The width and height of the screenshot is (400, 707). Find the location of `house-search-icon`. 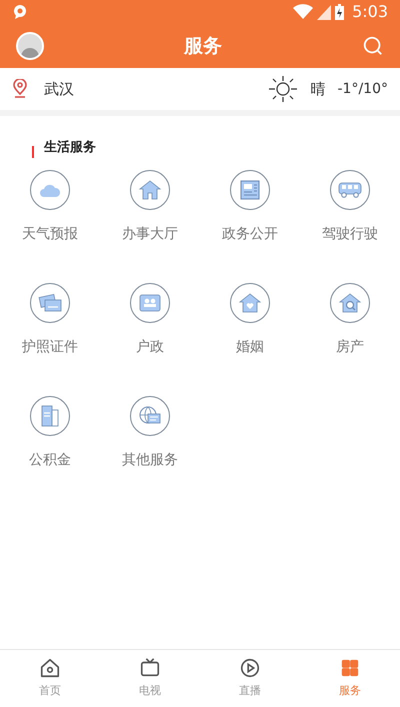

house-search-icon is located at coordinates (350, 303).